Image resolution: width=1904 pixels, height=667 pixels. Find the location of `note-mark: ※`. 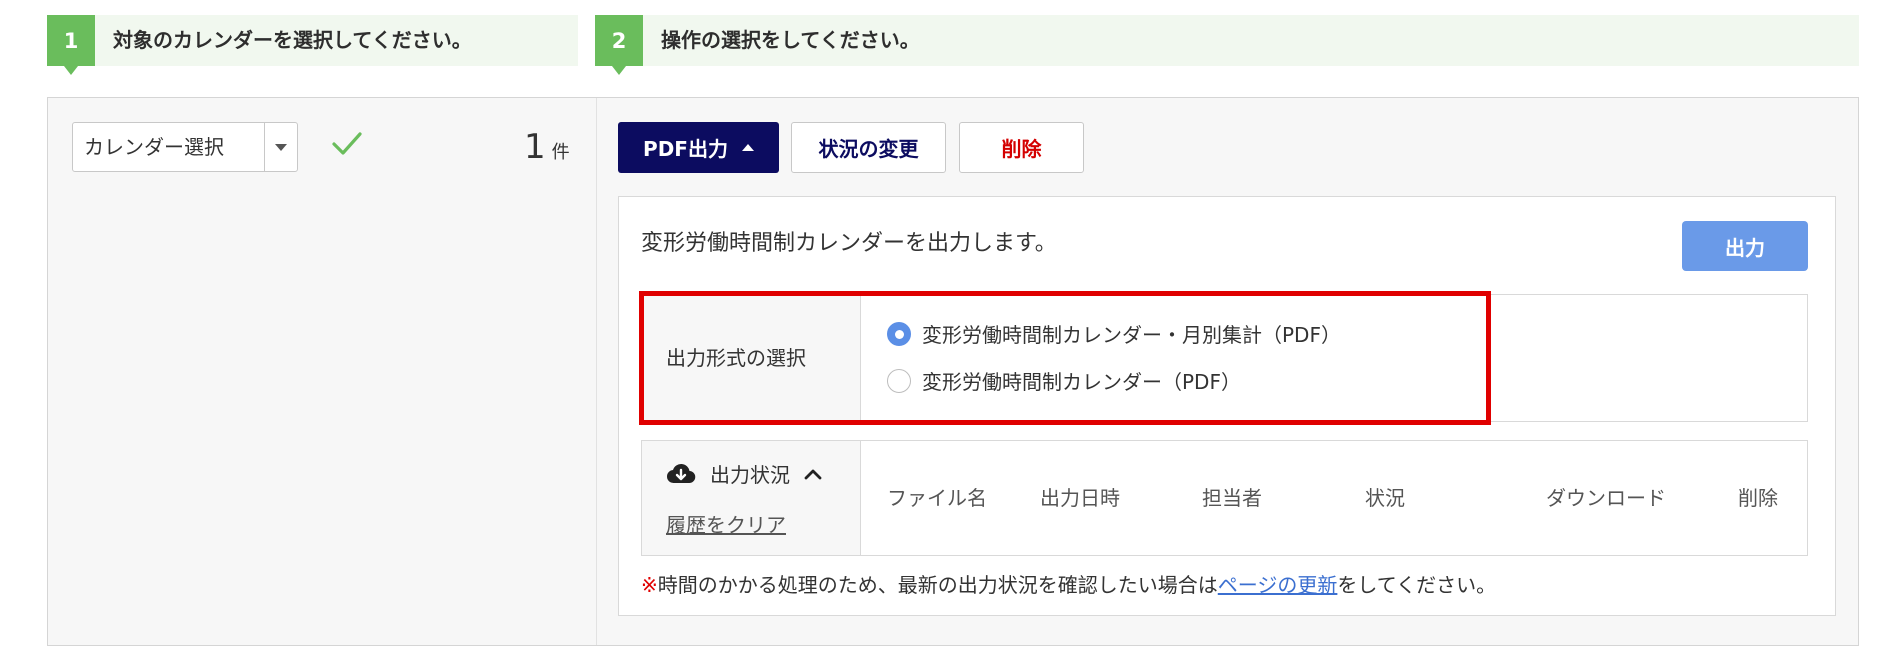

note-mark: ※ is located at coordinates (649, 585).